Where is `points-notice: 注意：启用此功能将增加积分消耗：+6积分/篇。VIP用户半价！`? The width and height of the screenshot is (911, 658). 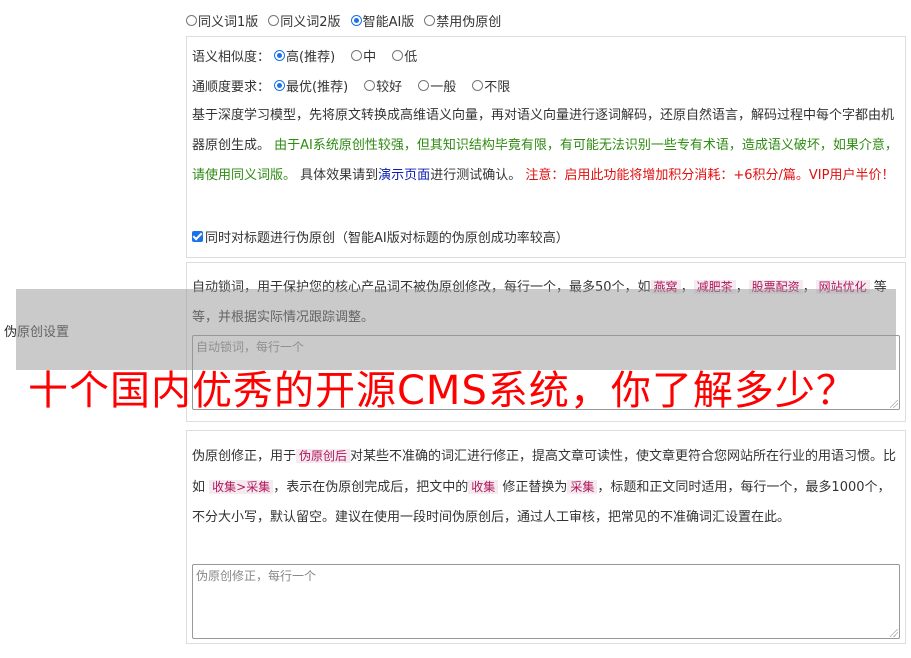 points-notice: 注意：启用此功能将增加积分消耗：+6积分/篇。VIP用户半价！ is located at coordinates (710, 175).